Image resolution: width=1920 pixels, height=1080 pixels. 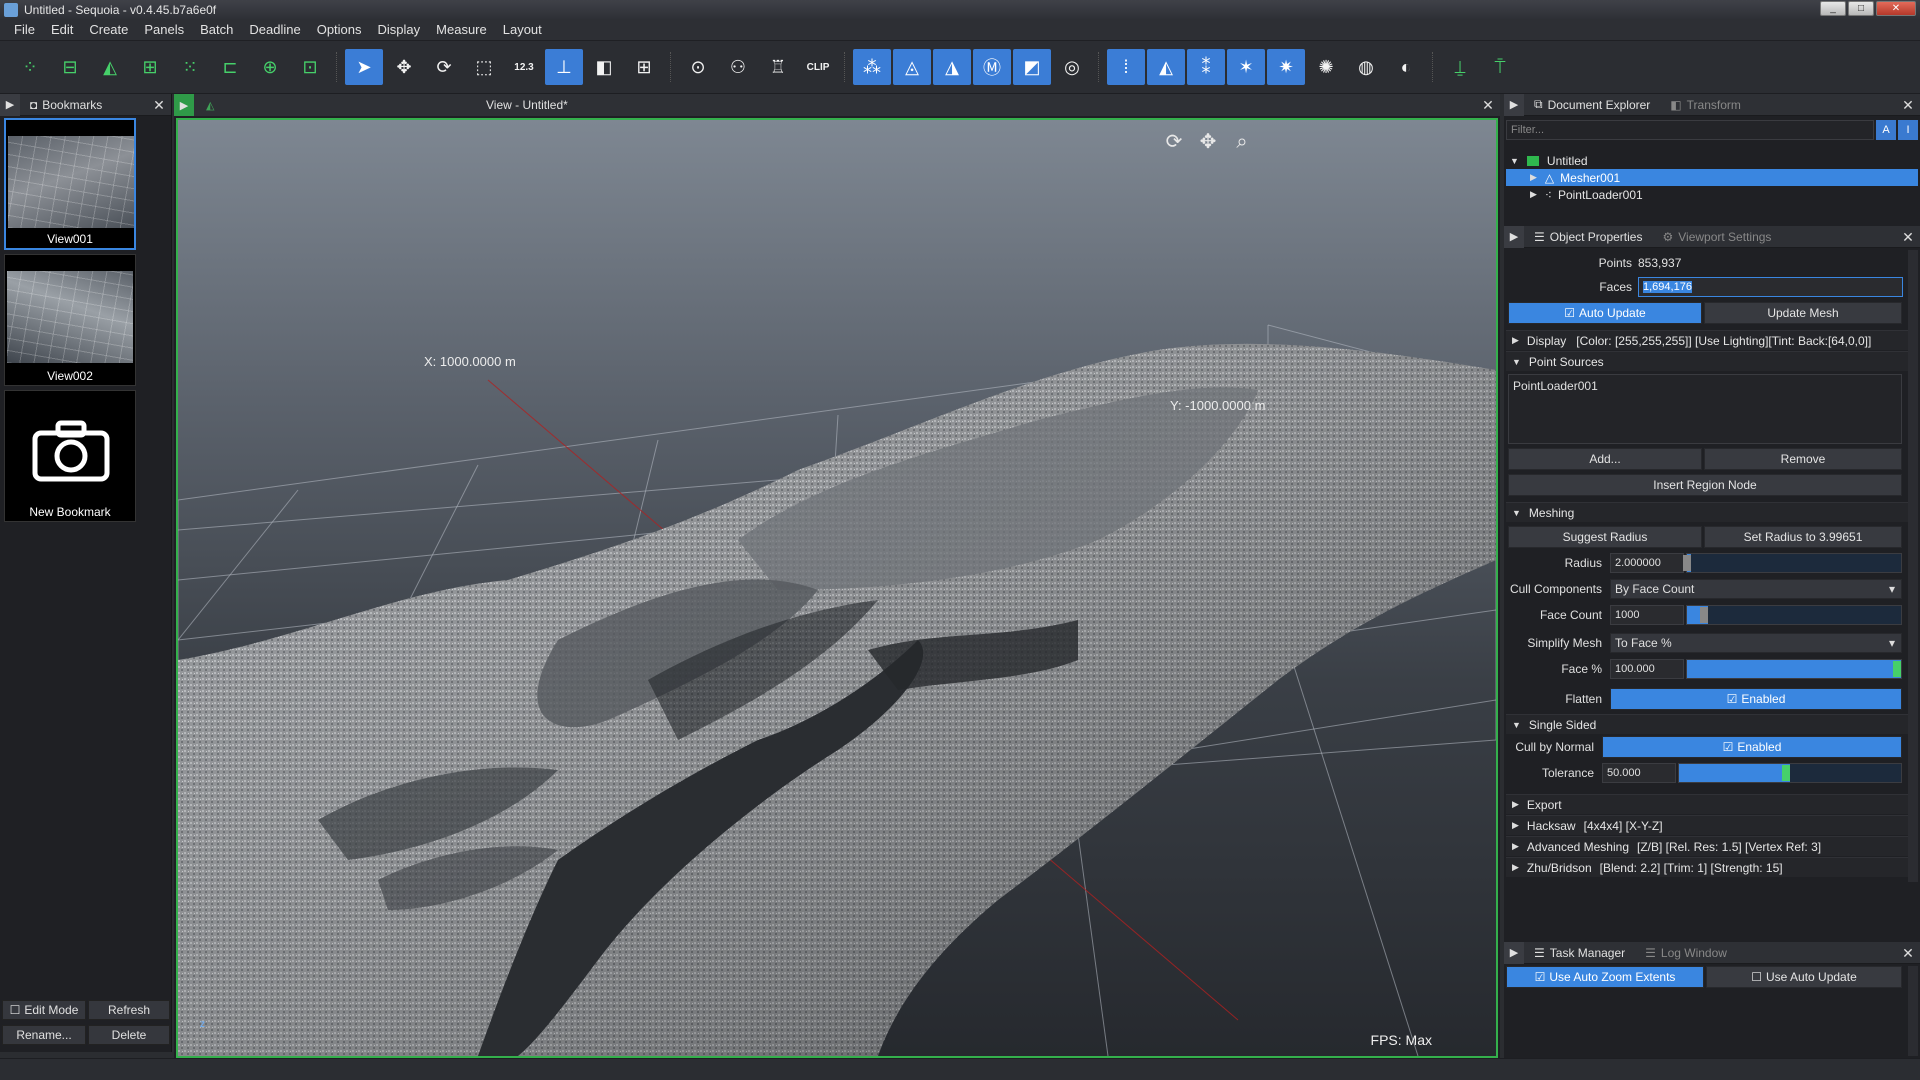 I want to click on points-c-icon: ⁑, so click(x=1206, y=67).